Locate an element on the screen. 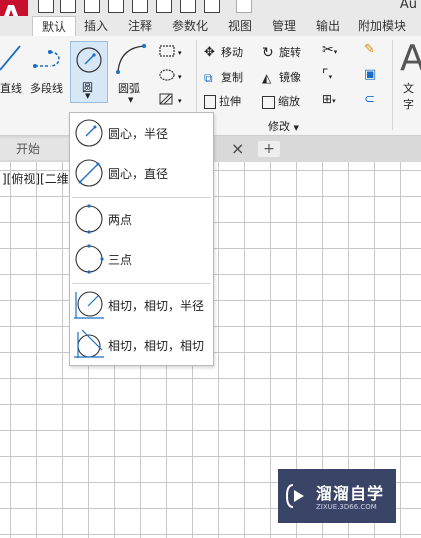  menu-item-tan-tan-radius: 相切，相切，半径 is located at coordinates (141, 305).